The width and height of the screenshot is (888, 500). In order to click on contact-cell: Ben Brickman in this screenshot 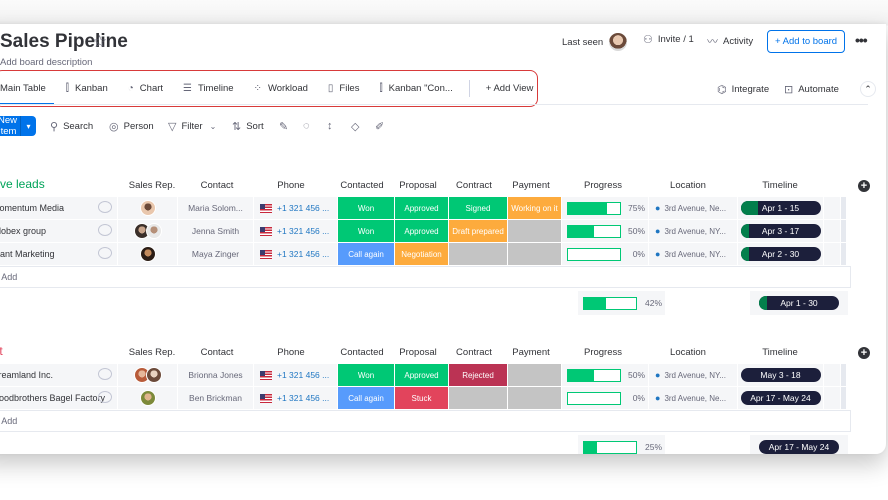, I will do `click(216, 398)`.